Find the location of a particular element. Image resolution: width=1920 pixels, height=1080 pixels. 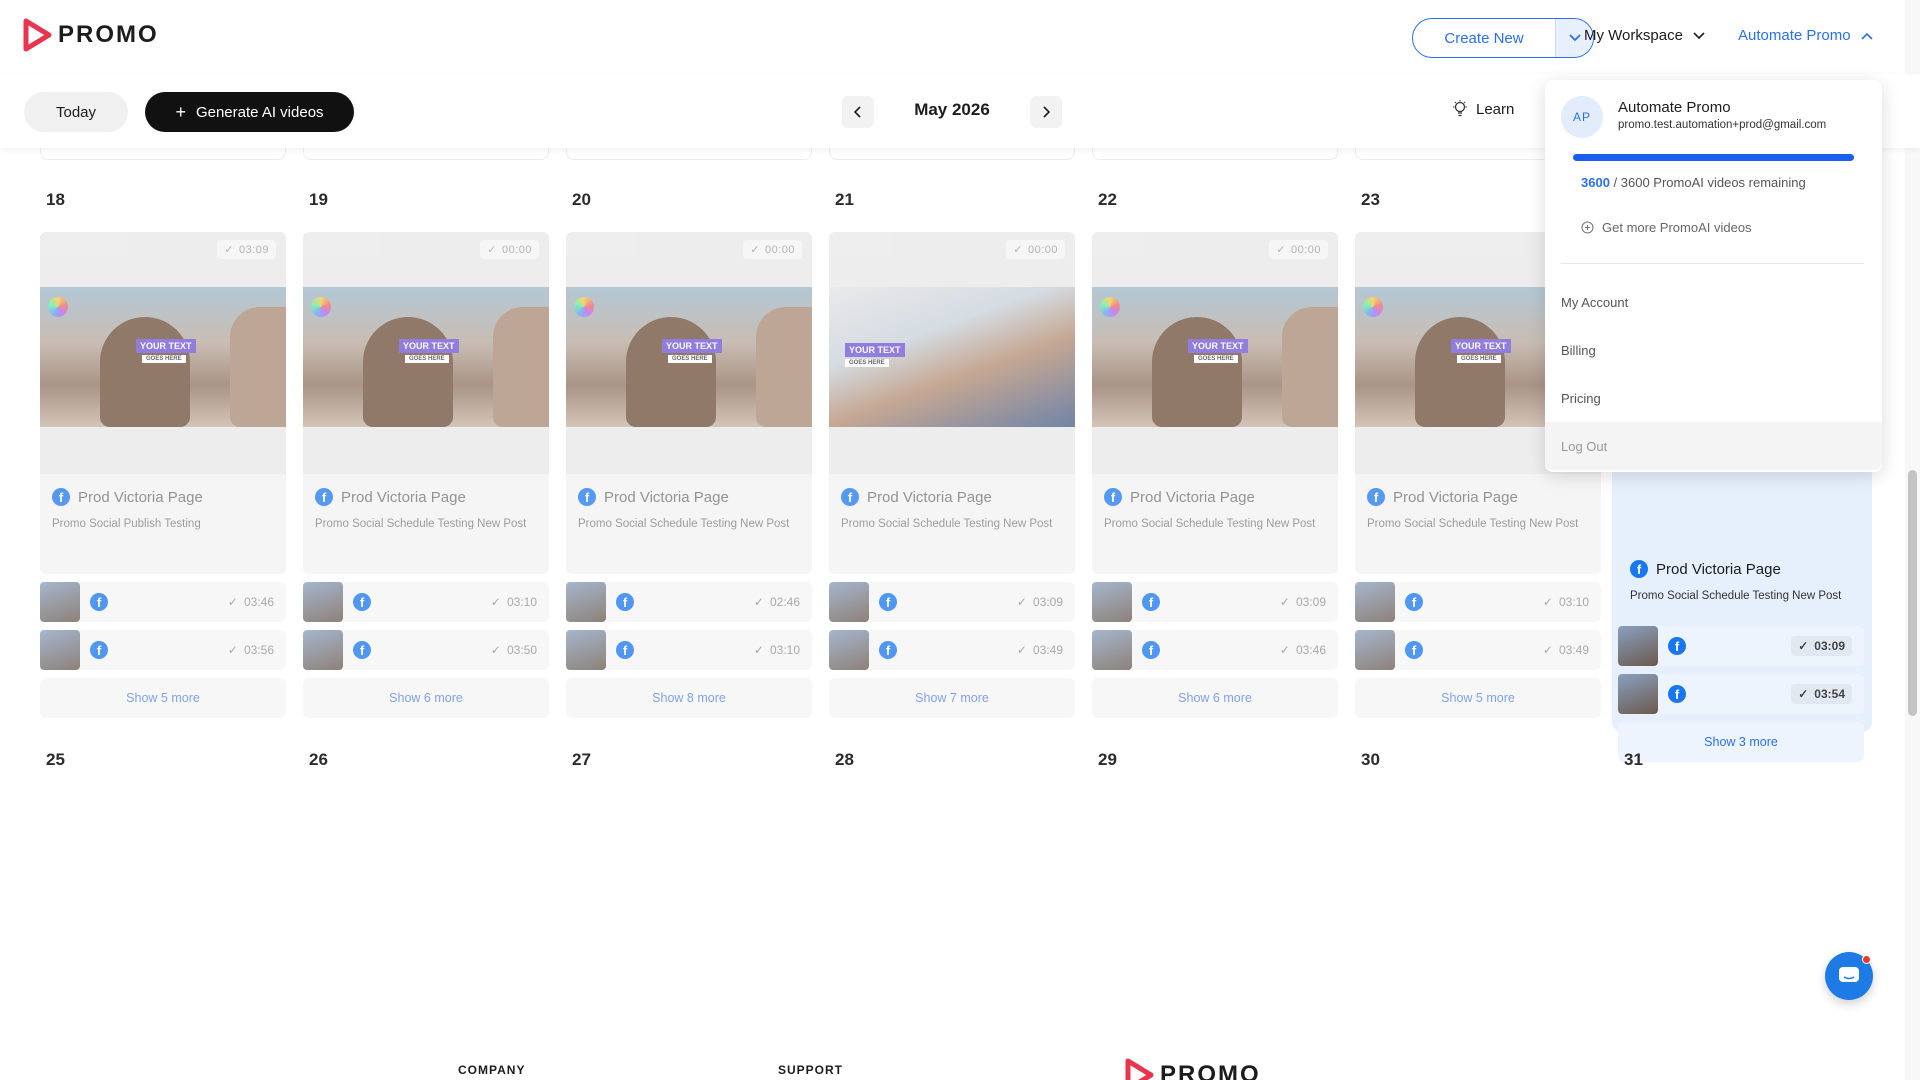

plus-circle-icon is located at coordinates (1587, 227).